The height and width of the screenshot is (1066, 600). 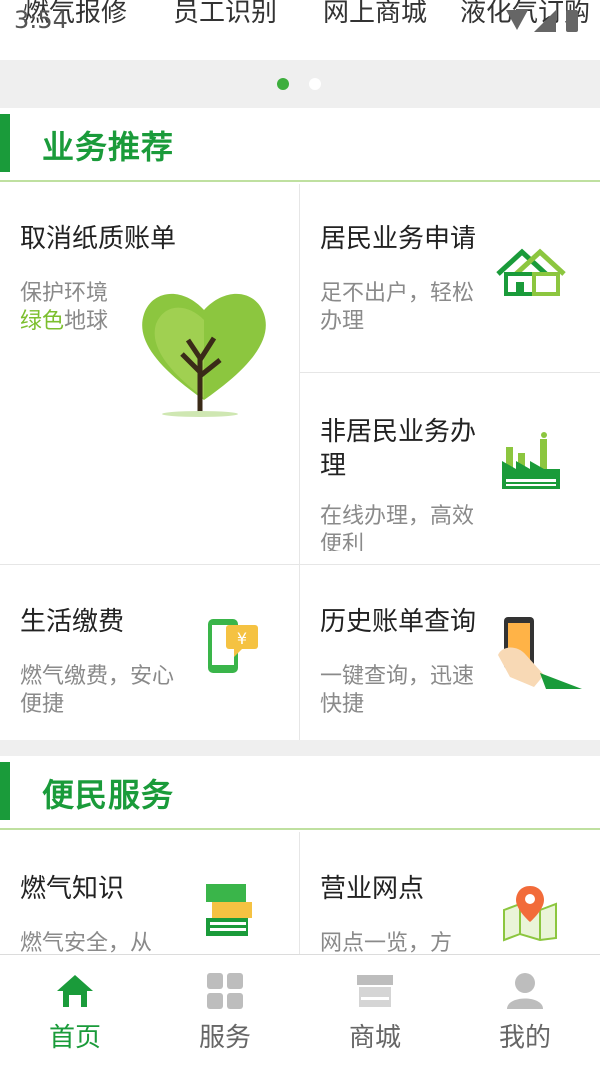 I want to click on bottom-nav: 首页 服务 商城 我的, so click(x=300, y=1010).